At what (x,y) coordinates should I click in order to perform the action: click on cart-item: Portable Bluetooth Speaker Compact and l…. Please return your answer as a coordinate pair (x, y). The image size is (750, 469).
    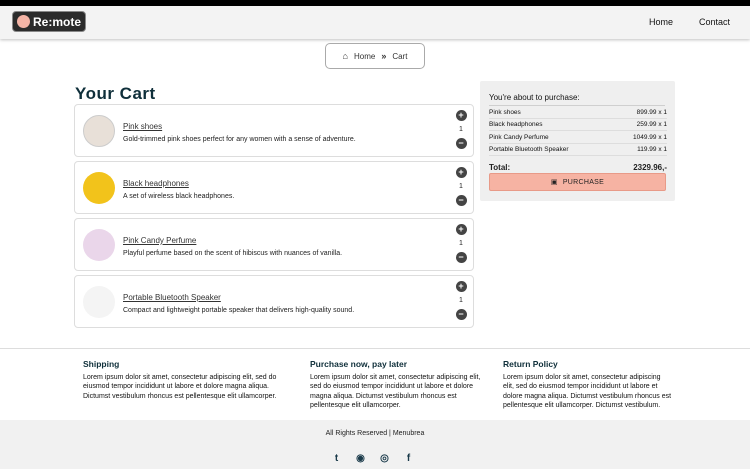
    Looking at the image, I should click on (274, 301).